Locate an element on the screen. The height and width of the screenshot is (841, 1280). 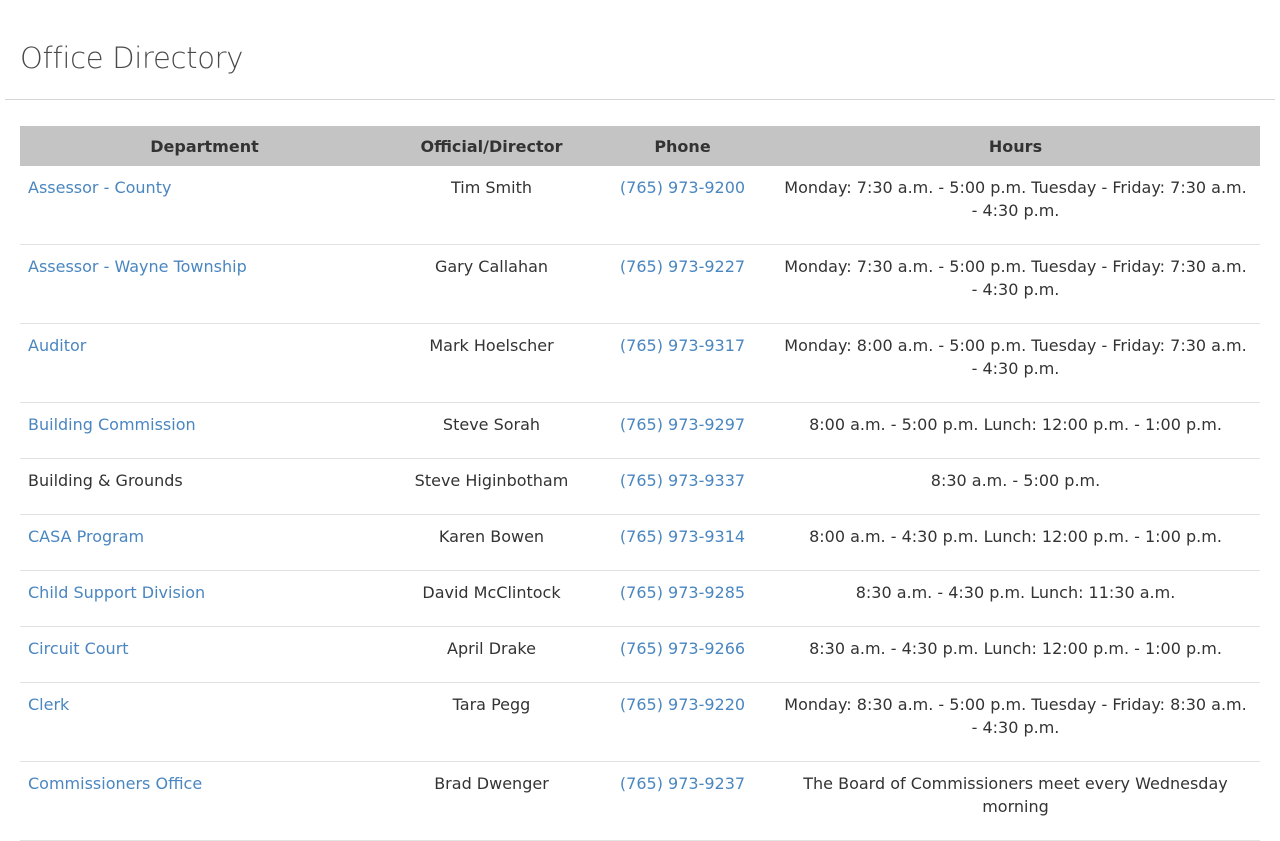
column-header-department: Department is located at coordinates (204, 146).